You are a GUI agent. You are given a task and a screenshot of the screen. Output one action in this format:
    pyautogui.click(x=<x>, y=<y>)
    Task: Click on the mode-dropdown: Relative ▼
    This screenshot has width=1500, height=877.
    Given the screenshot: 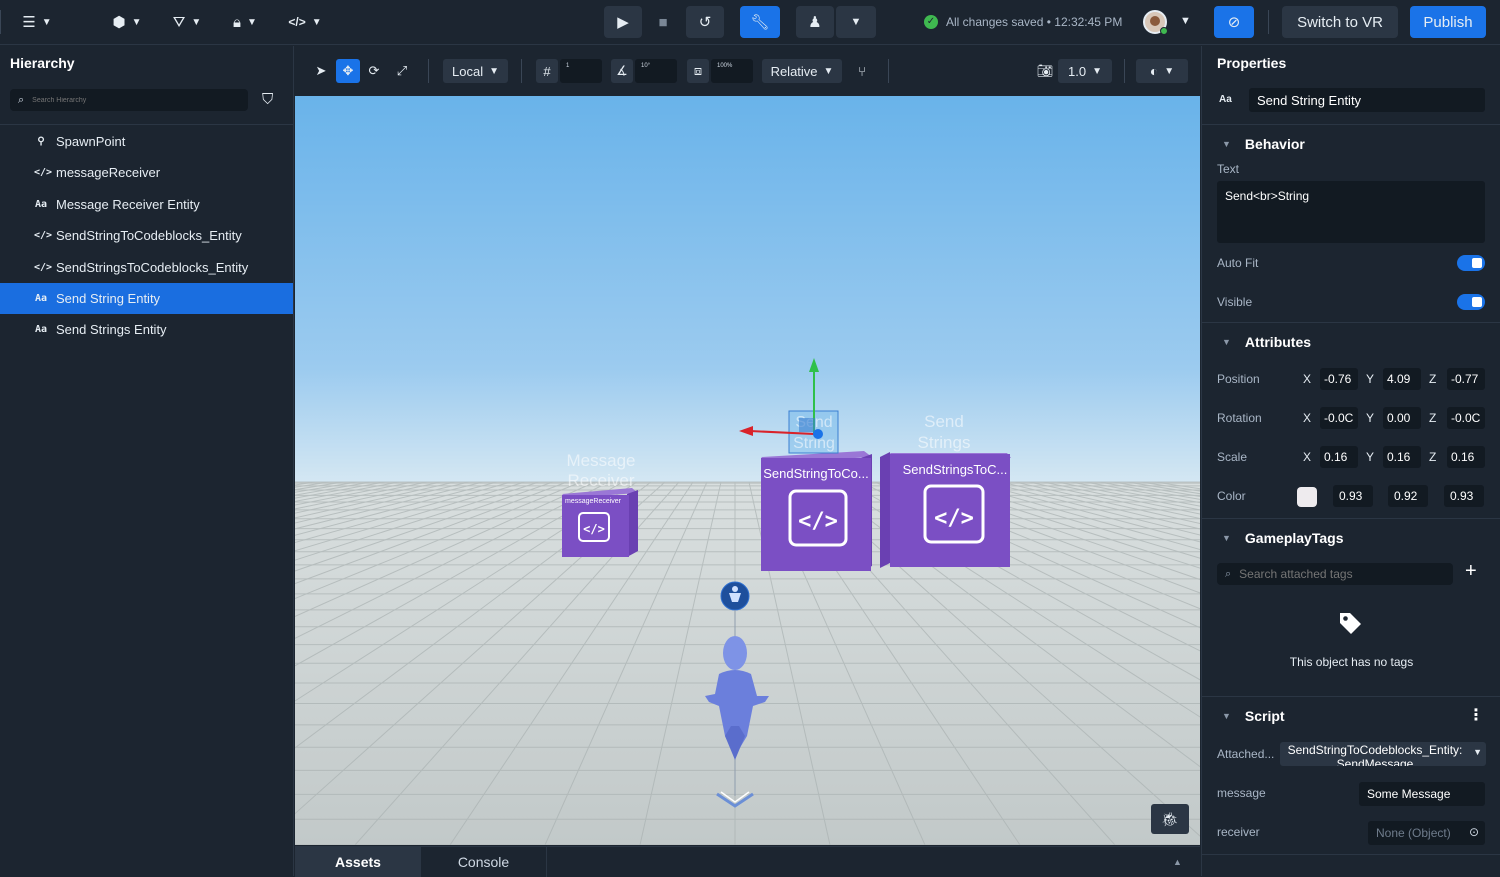 What is the action you would take?
    pyautogui.click(x=802, y=71)
    